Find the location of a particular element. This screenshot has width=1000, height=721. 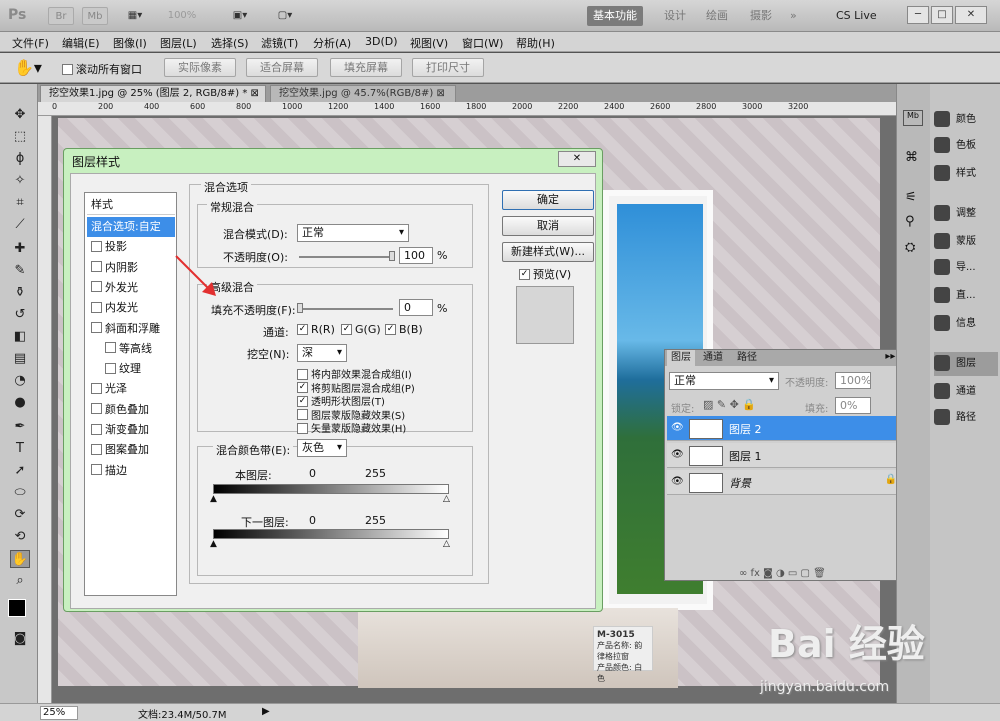

maximize-button: □ is located at coordinates (942, 15).